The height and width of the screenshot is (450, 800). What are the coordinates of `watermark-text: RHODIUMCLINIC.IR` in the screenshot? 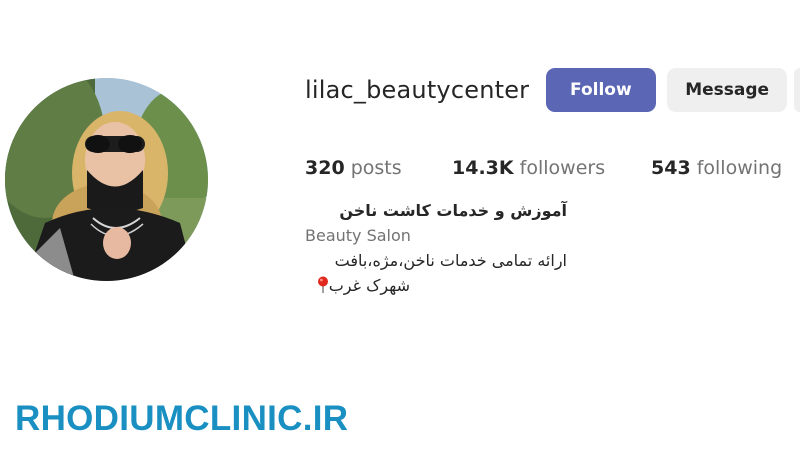 It's located at (182, 418).